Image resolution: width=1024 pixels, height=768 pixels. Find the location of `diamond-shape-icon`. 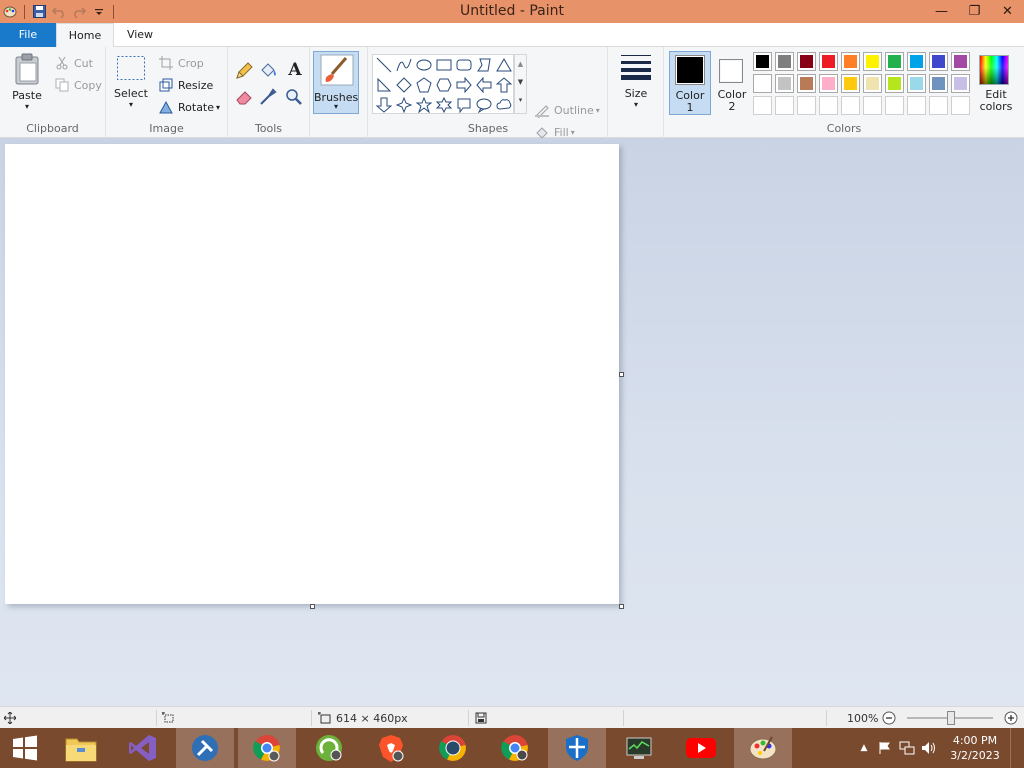

diamond-shape-icon is located at coordinates (404, 85).